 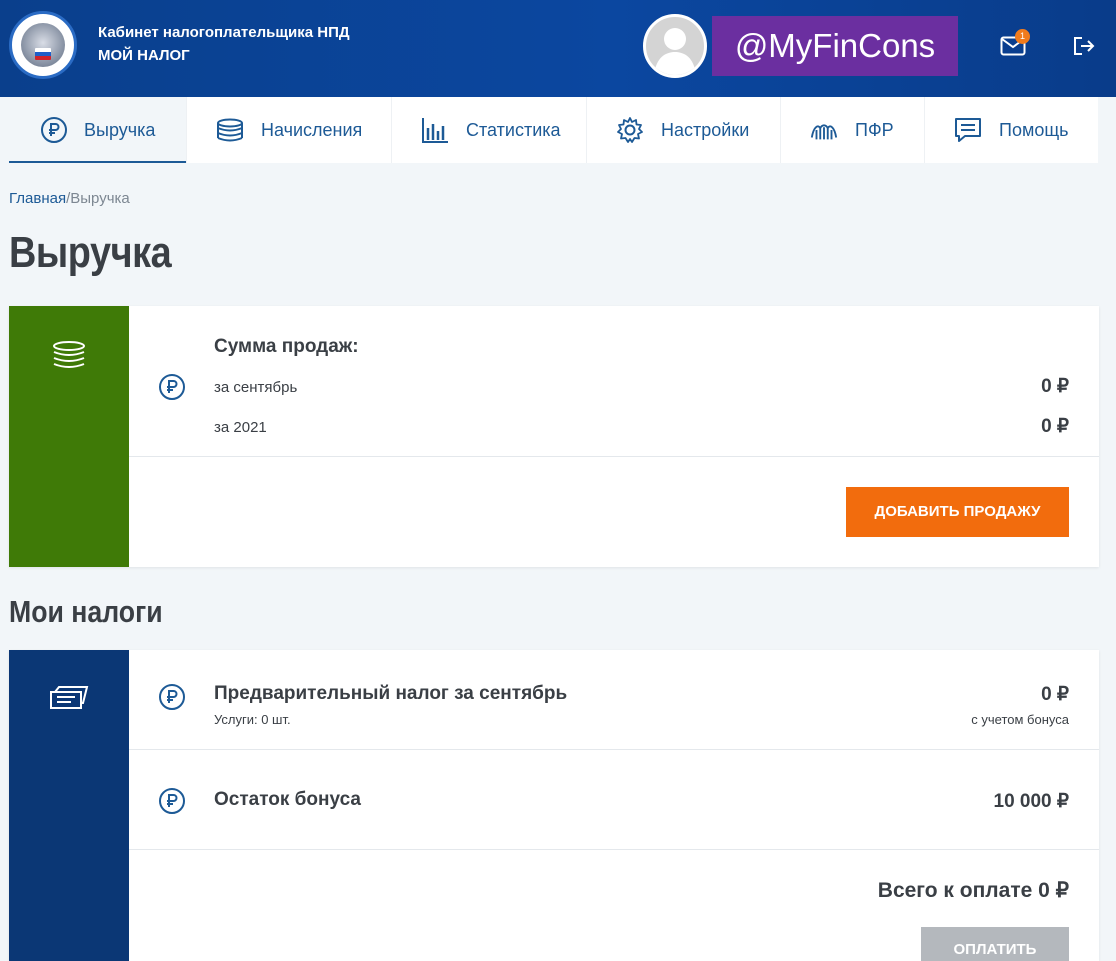 I want to click on sales-sum-title: Сумма продаж:, so click(x=286, y=346).